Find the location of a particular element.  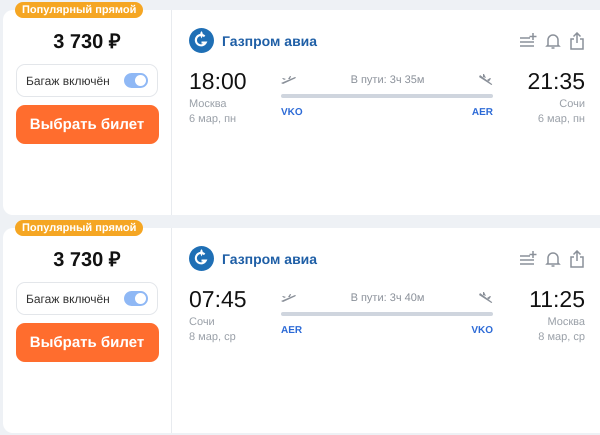

arrival-city: Москва is located at coordinates (566, 322).